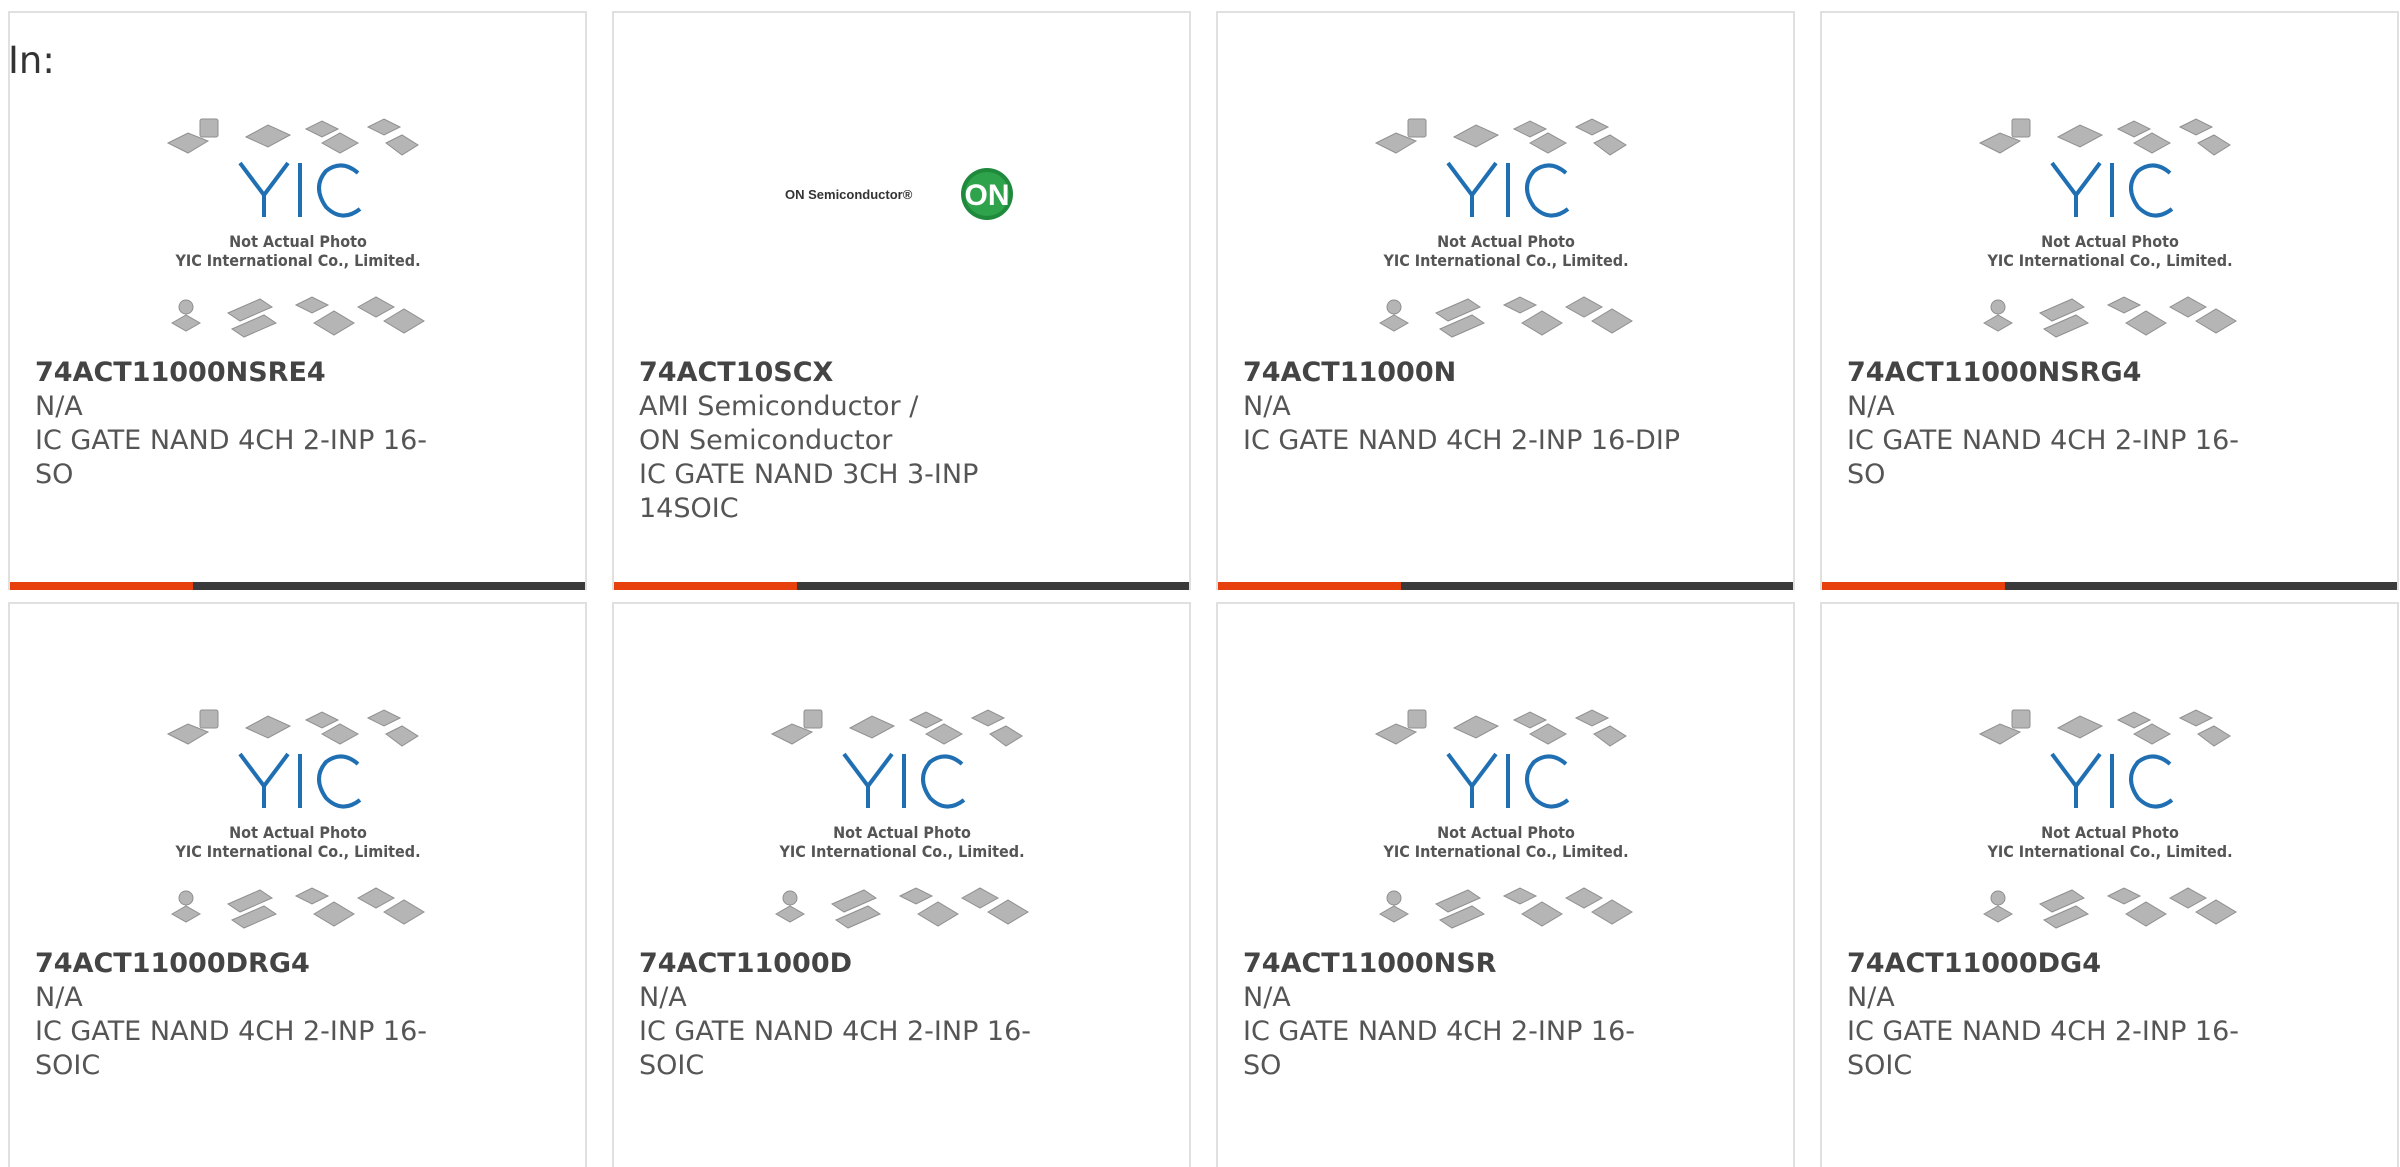  I want to click on part-number: 74ACT11000D, so click(854, 964).